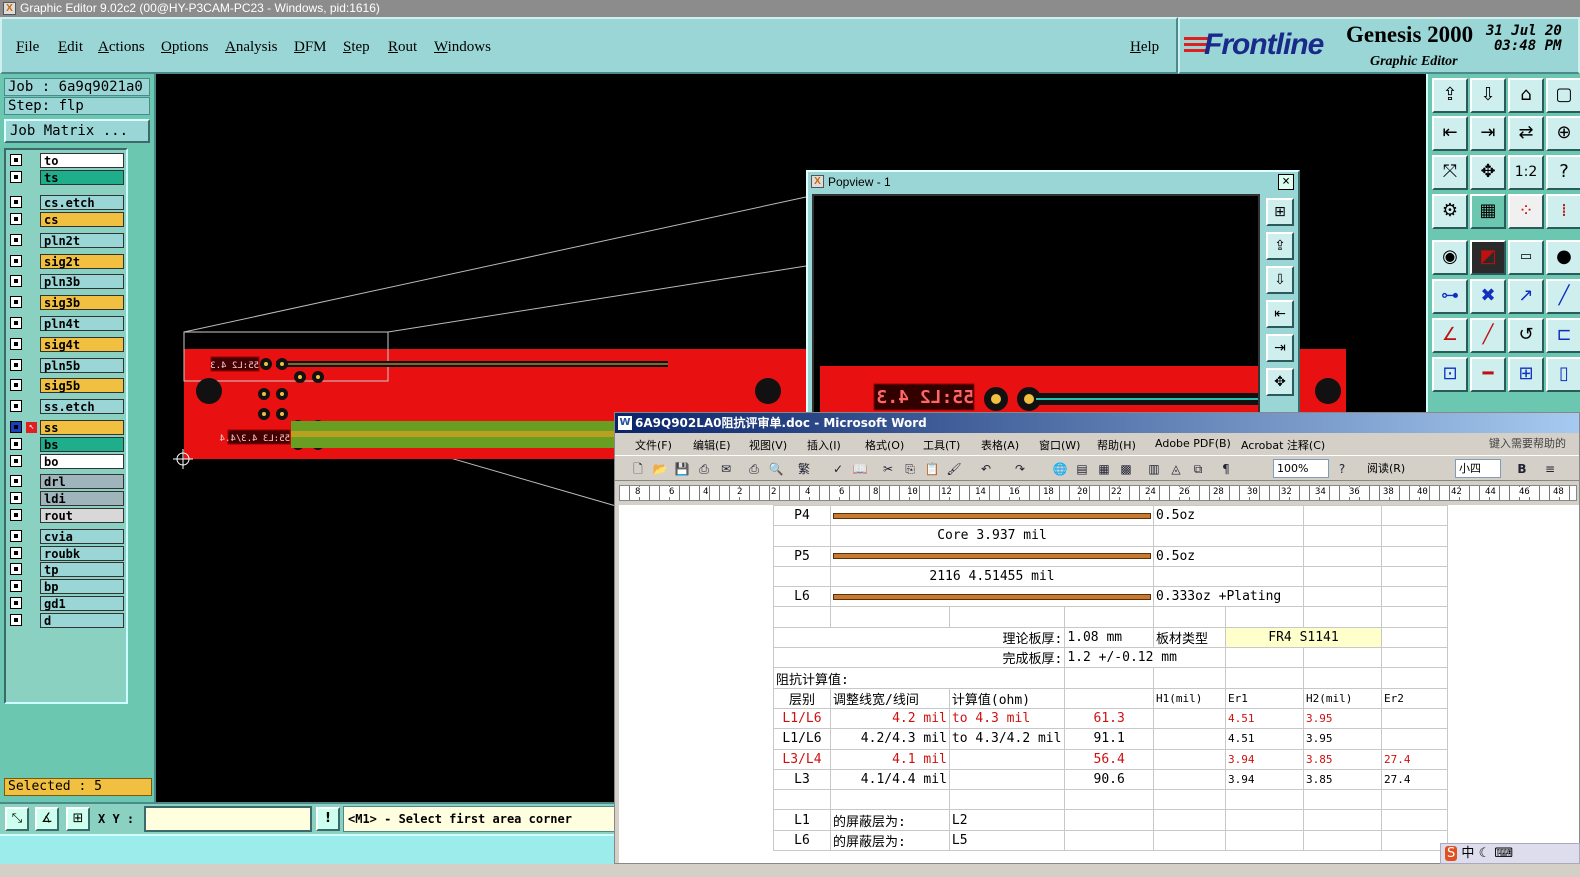 The width and height of the screenshot is (1580, 877). I want to click on layer-row: pln2t, so click(67, 240).